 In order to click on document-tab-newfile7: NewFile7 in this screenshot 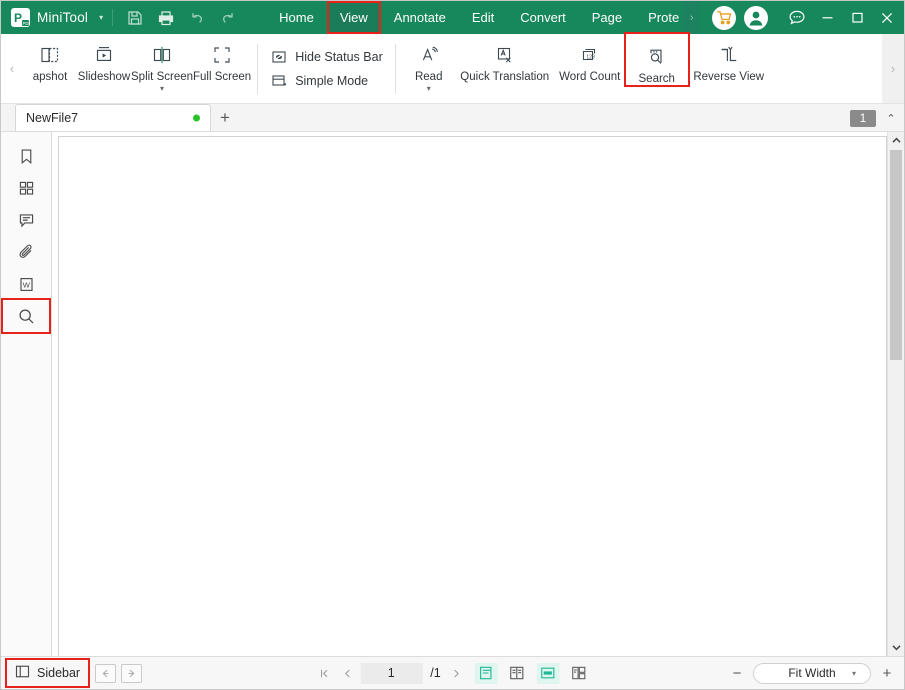, I will do `click(113, 117)`.